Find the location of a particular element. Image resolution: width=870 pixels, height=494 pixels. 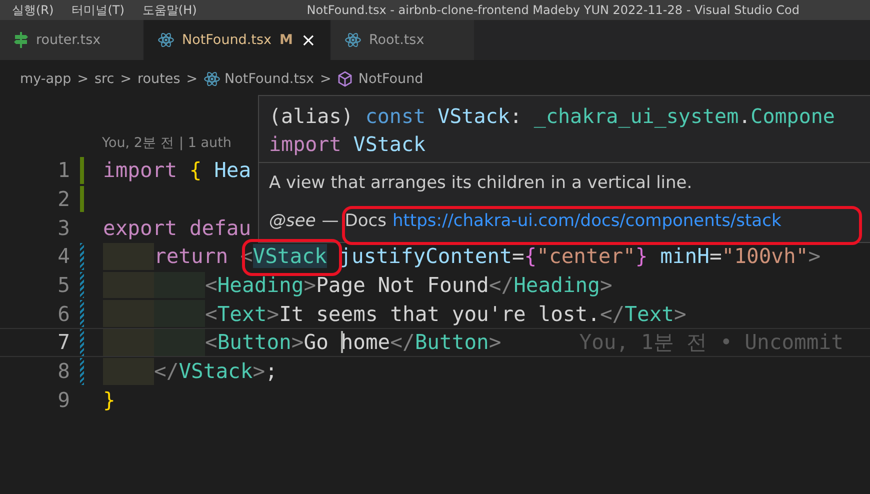

breadcrumb-item: routes is located at coordinates (159, 79).